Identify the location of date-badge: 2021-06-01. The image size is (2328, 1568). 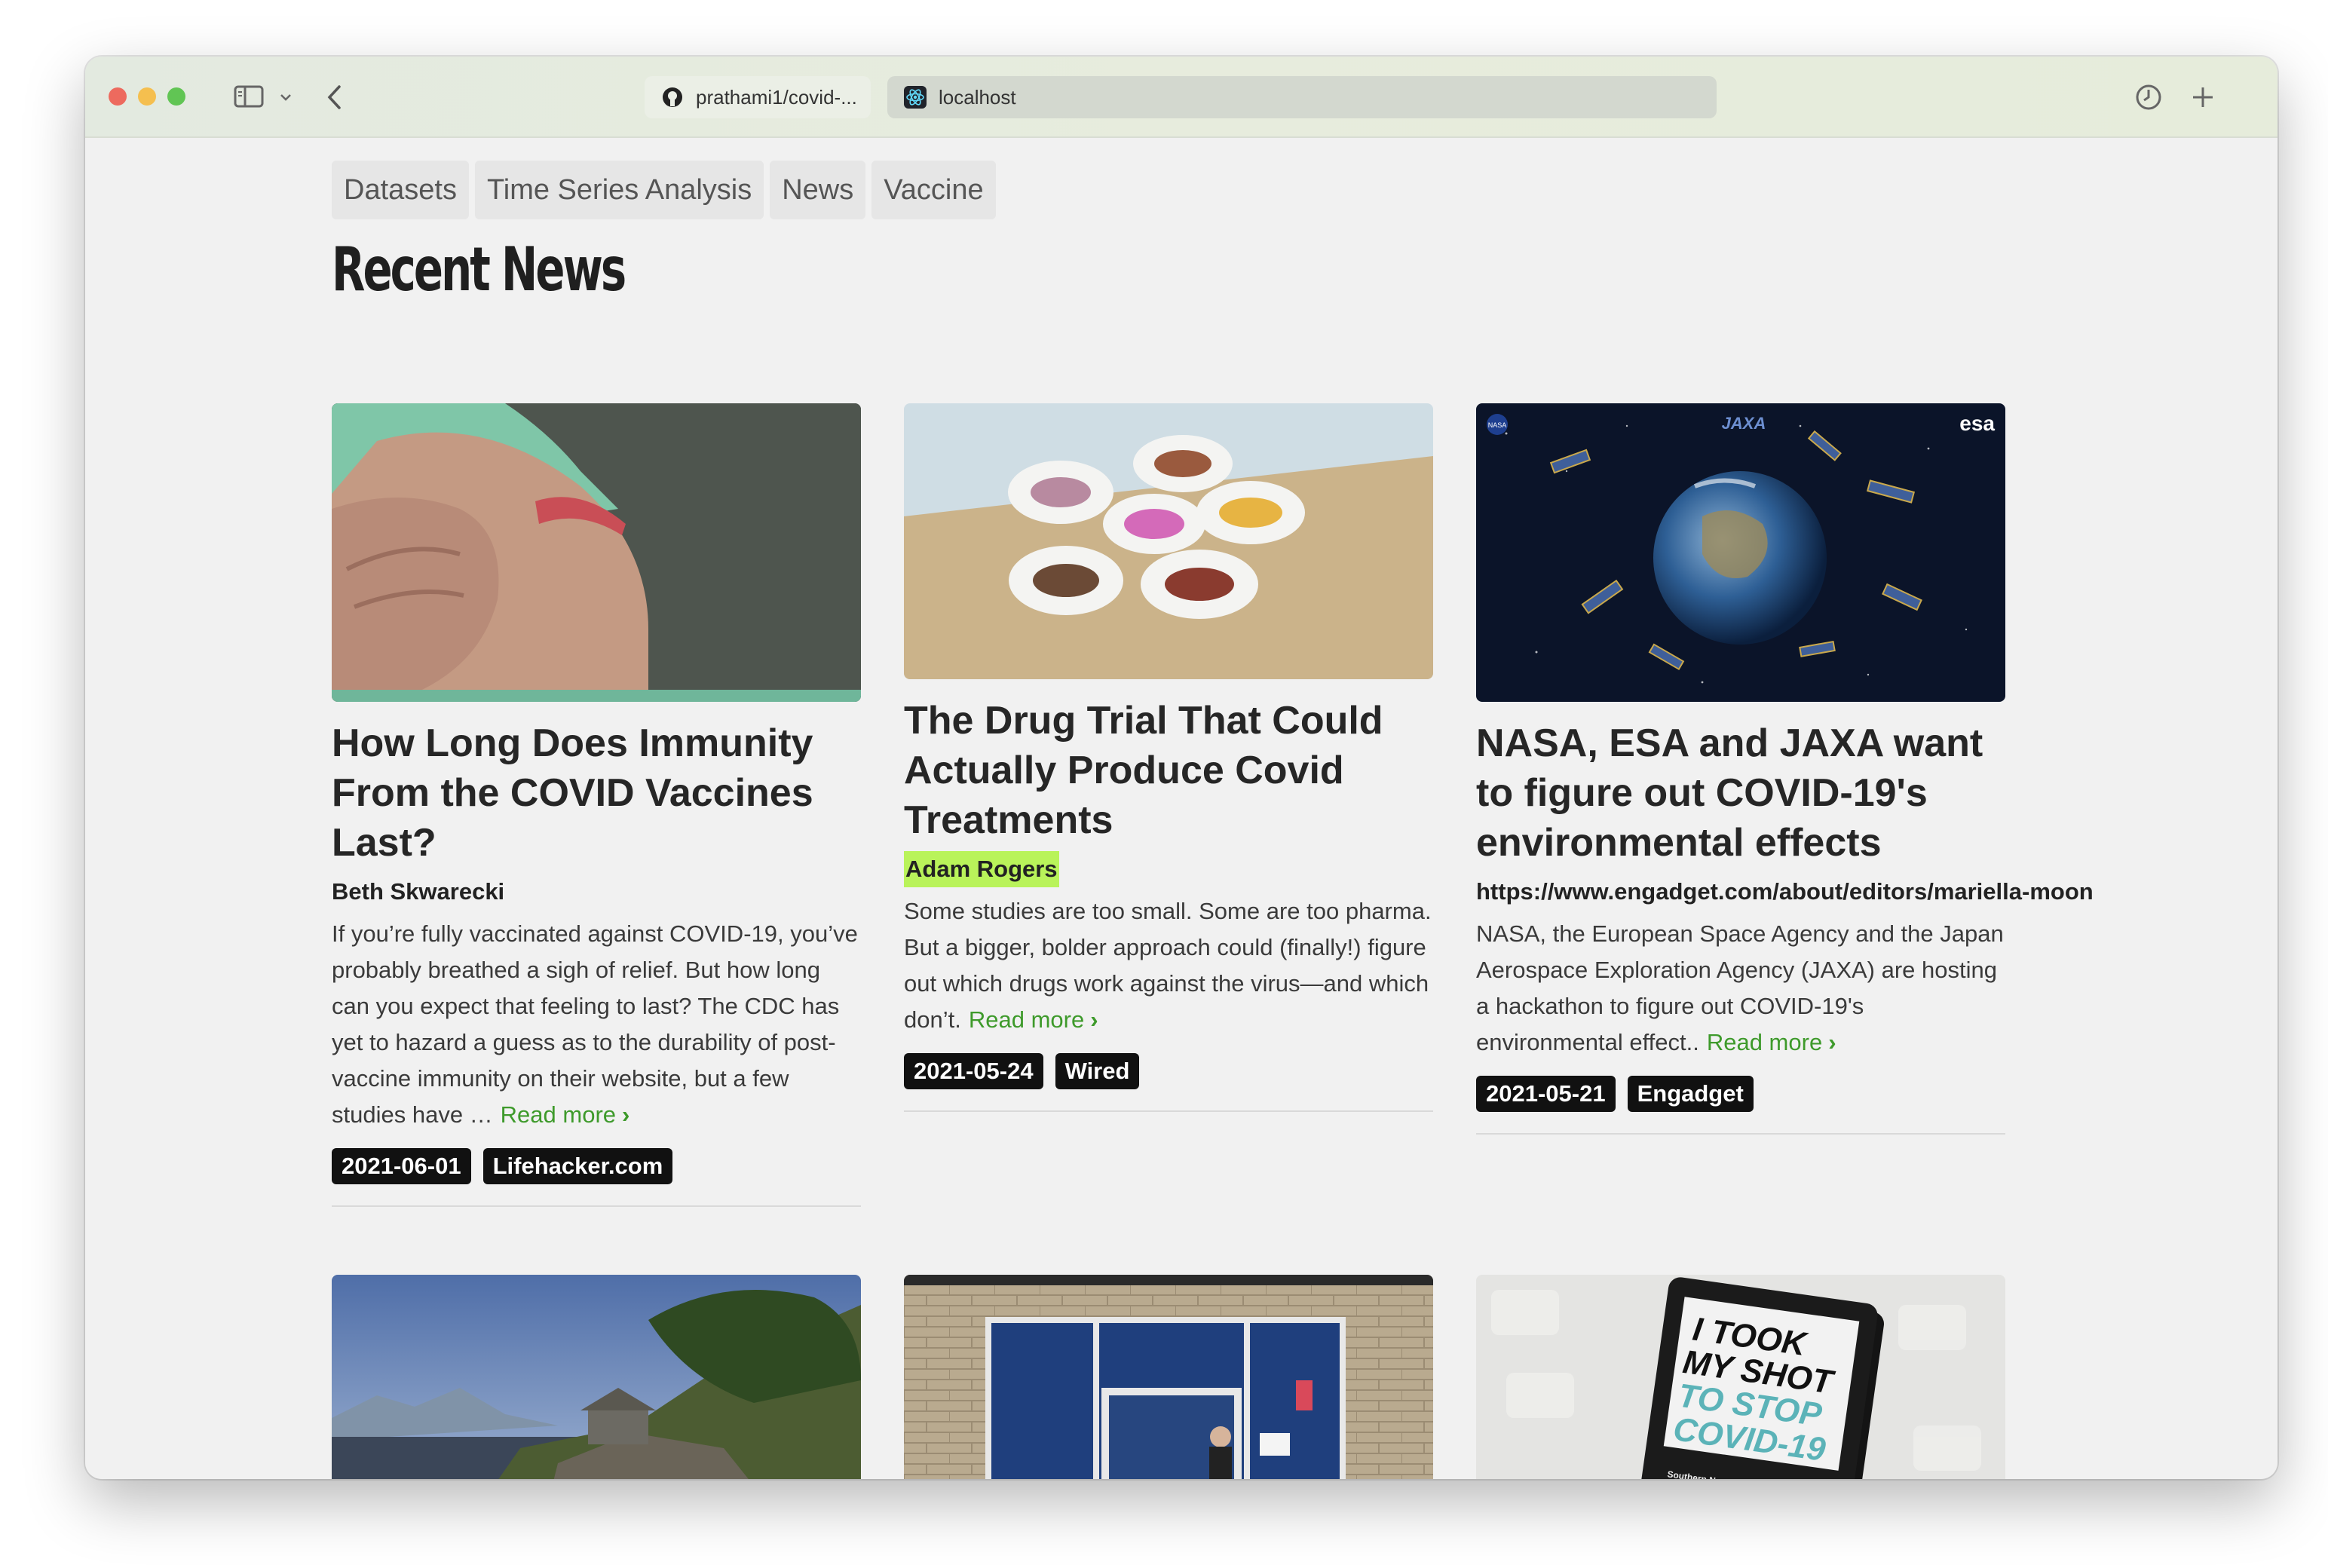
(401, 1166).